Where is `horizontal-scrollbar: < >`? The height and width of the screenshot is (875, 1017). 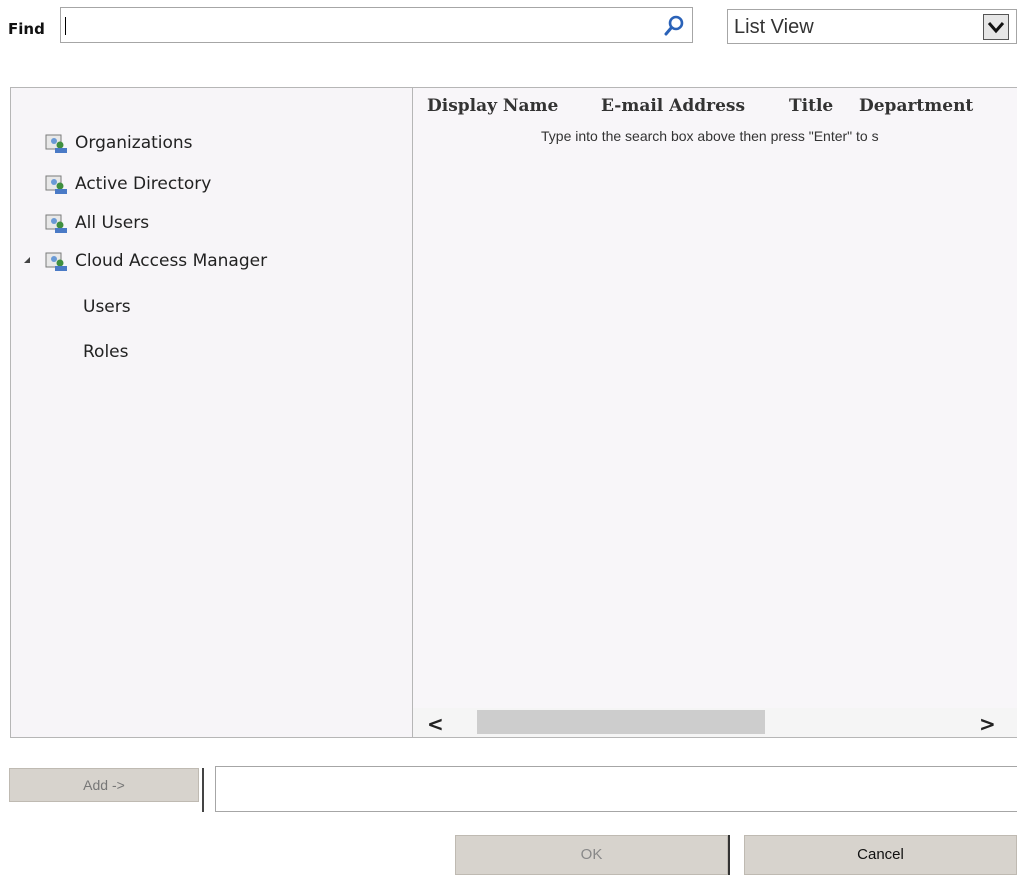
horizontal-scrollbar: < > is located at coordinates (715, 722).